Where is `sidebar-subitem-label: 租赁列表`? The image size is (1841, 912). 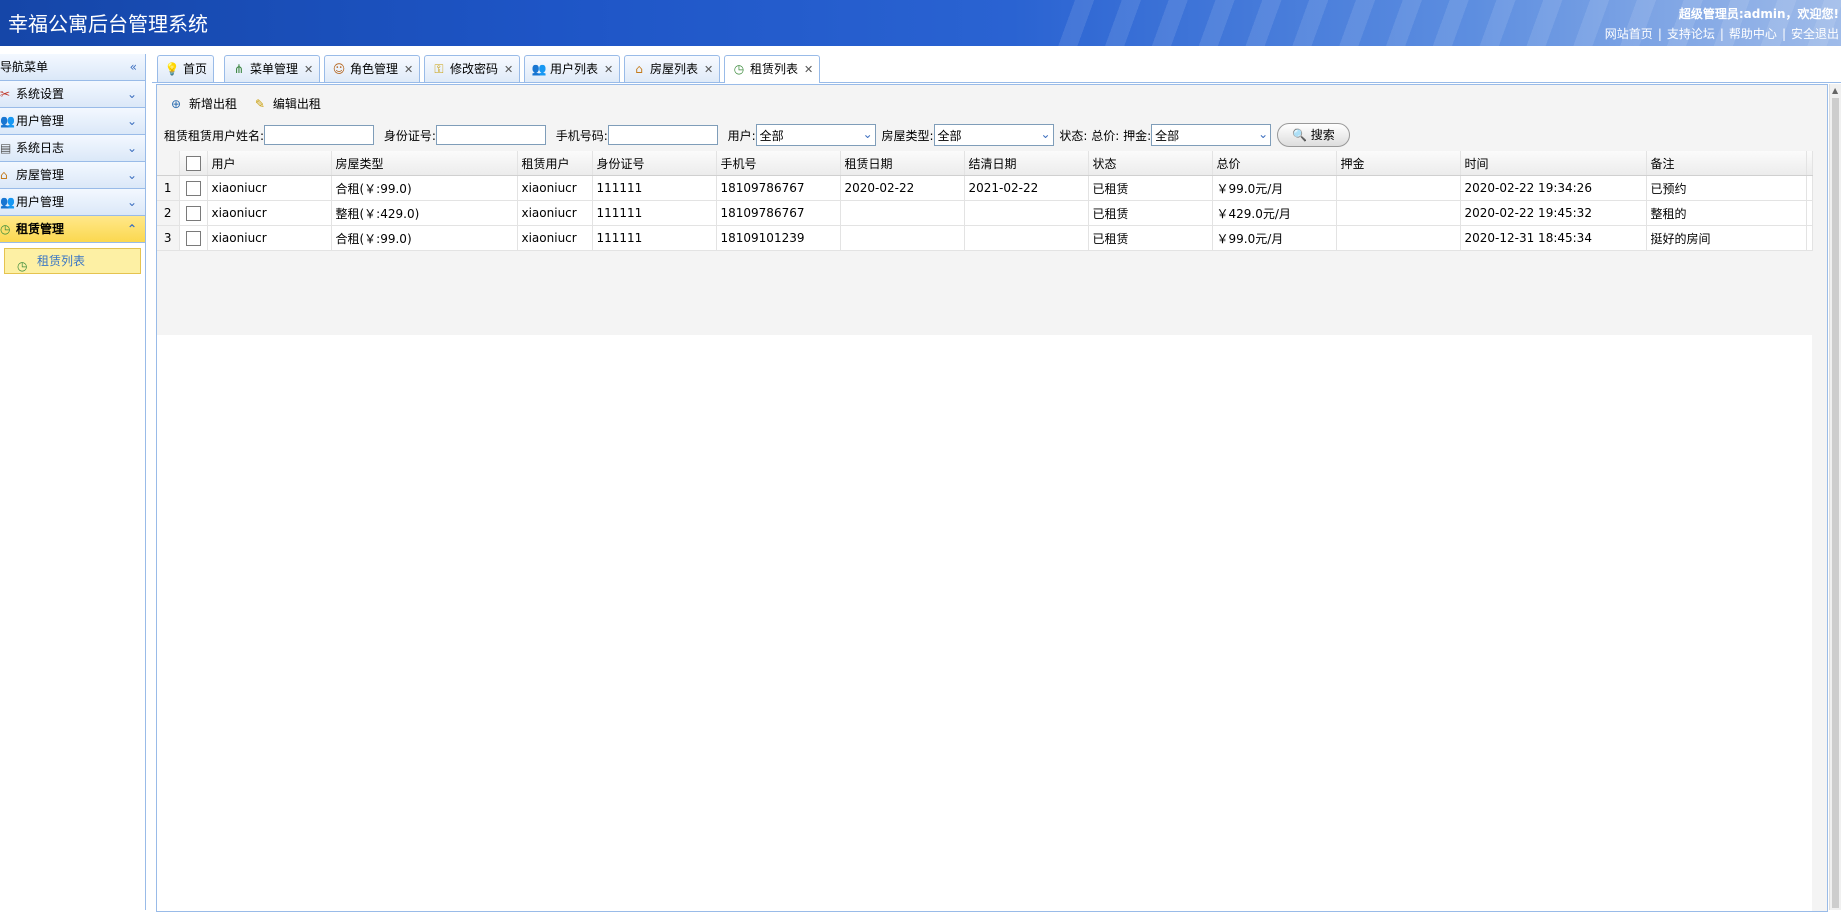
sidebar-subitem-label: 租赁列表 is located at coordinates (61, 261).